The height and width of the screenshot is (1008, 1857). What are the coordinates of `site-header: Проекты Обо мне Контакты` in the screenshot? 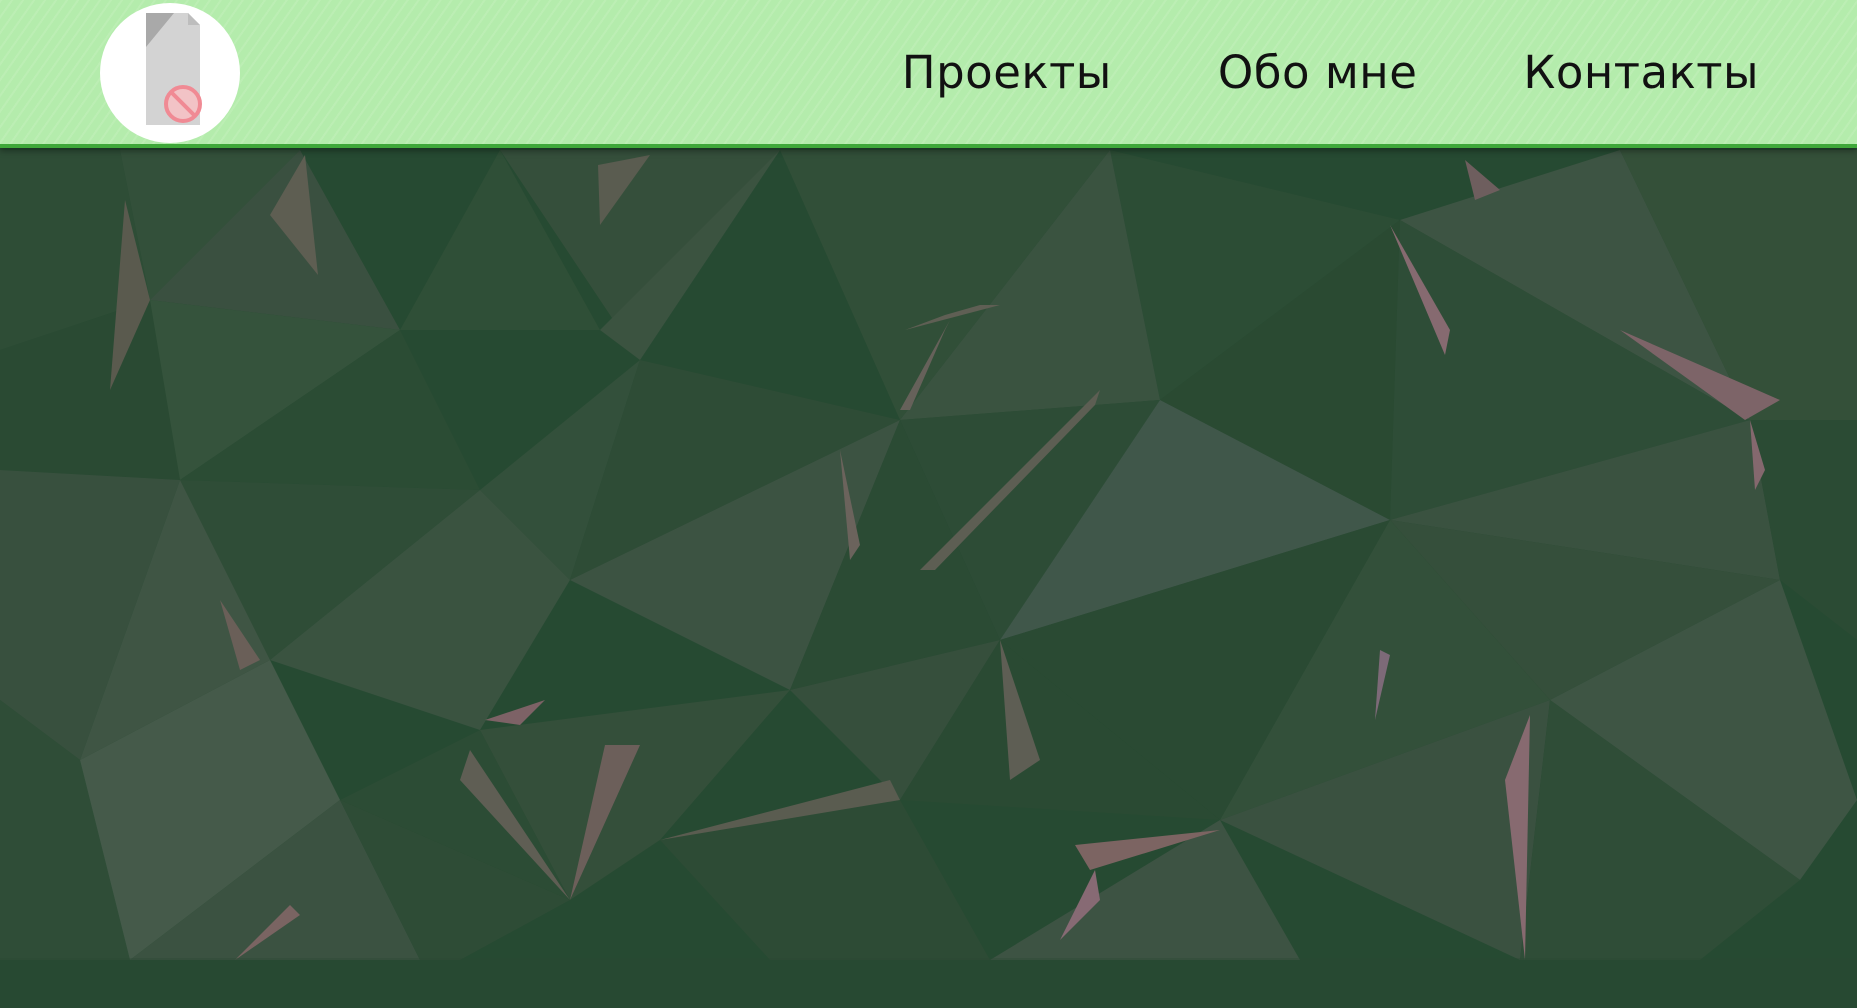 It's located at (928, 74).